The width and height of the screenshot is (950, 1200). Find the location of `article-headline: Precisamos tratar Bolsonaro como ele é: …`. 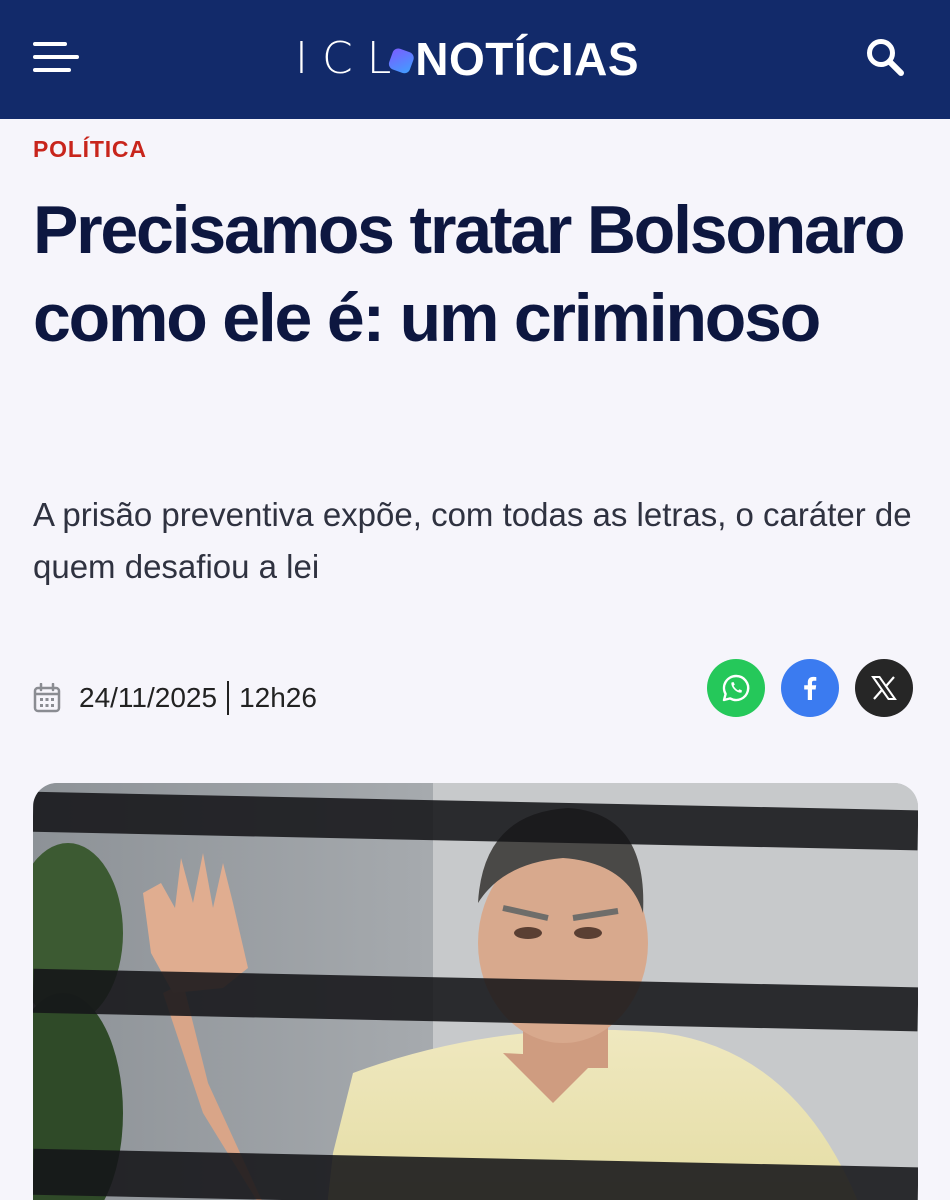

article-headline: Precisamos tratar Bolsonaro como ele é: … is located at coordinates (469, 274).